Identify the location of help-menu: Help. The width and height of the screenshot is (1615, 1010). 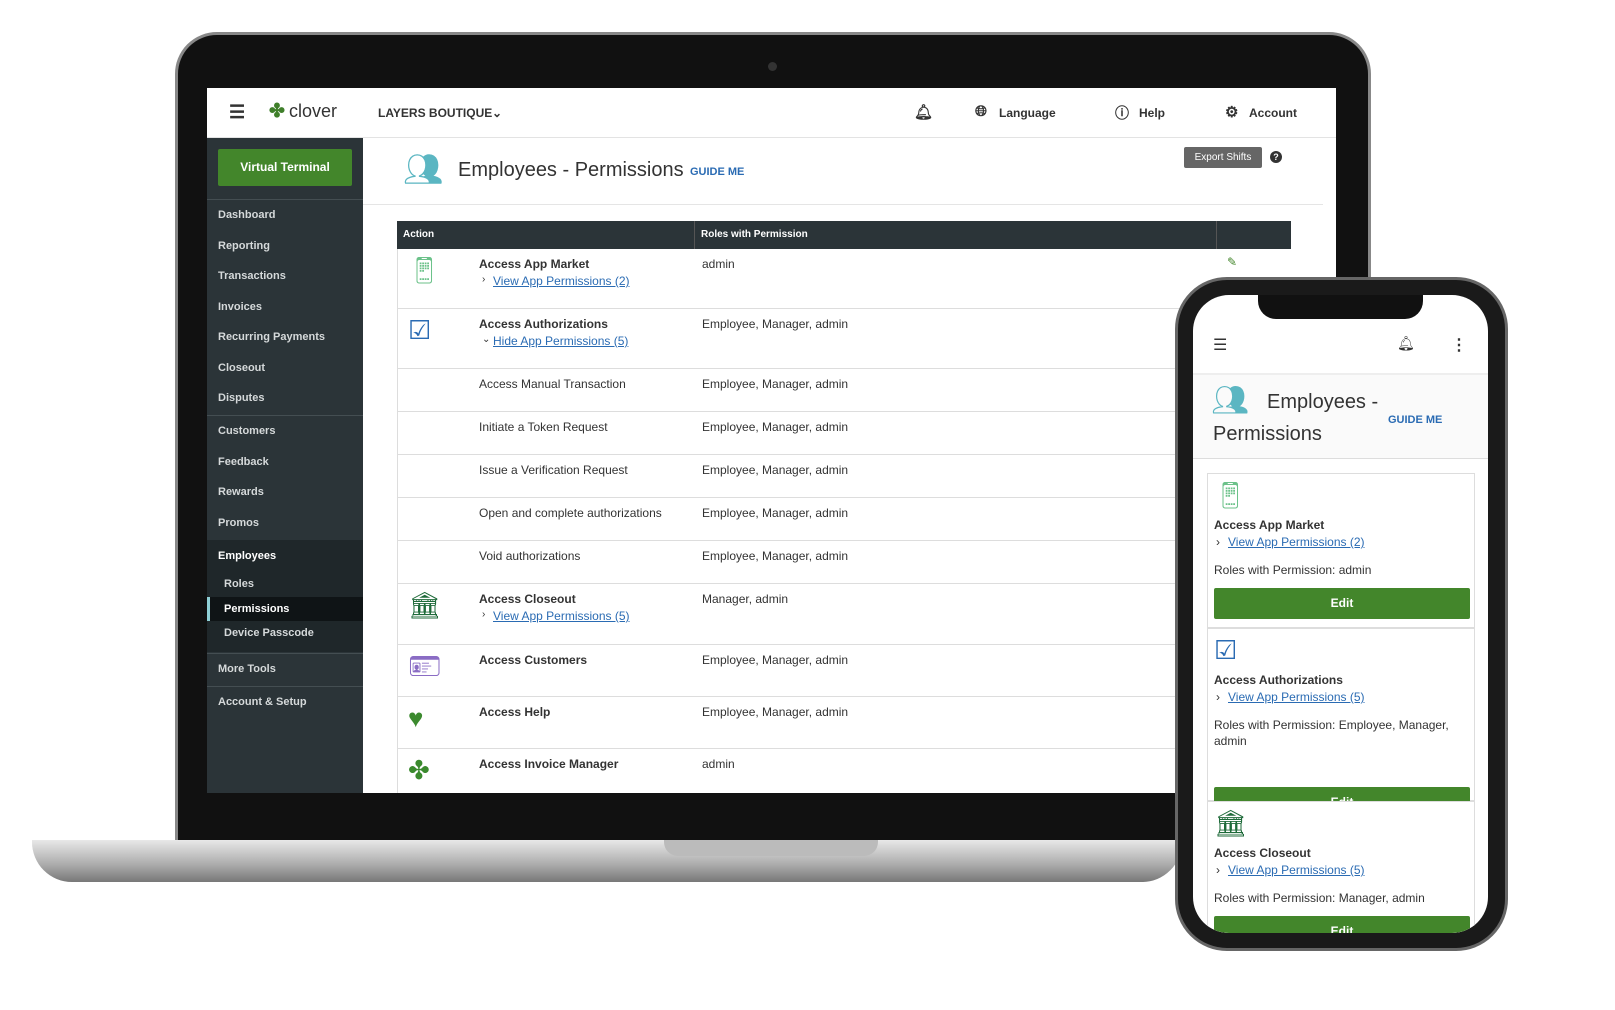
(1152, 113).